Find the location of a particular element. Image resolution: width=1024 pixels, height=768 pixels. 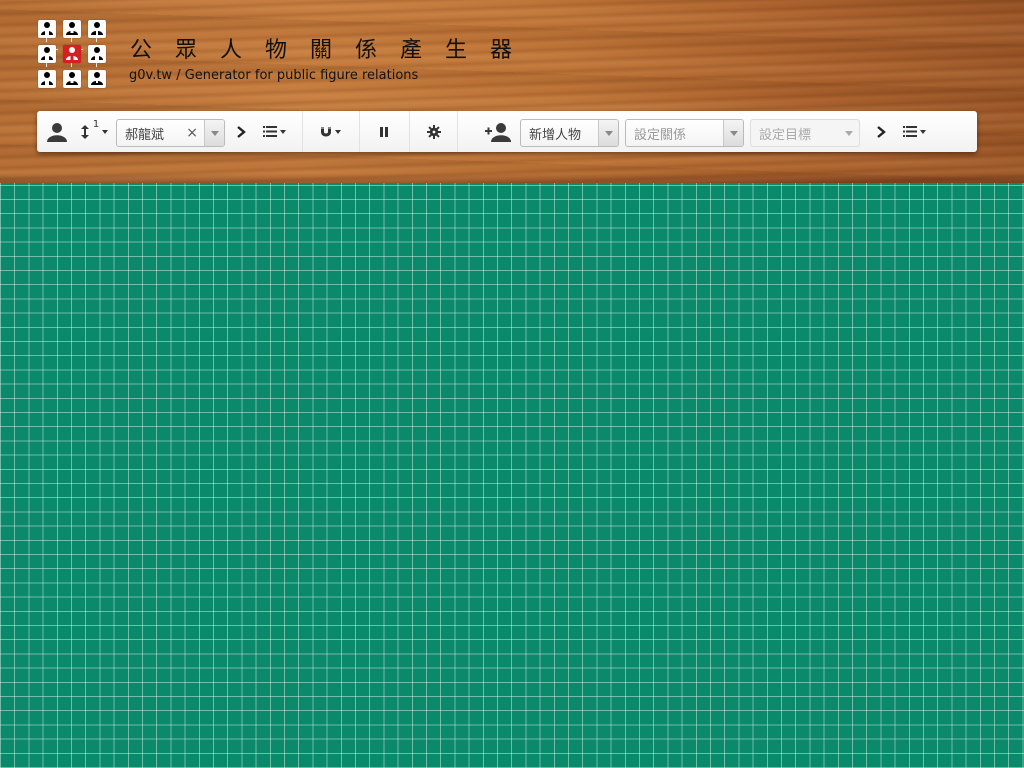

person-select-value: 郝龍斌 is located at coordinates (145, 135).